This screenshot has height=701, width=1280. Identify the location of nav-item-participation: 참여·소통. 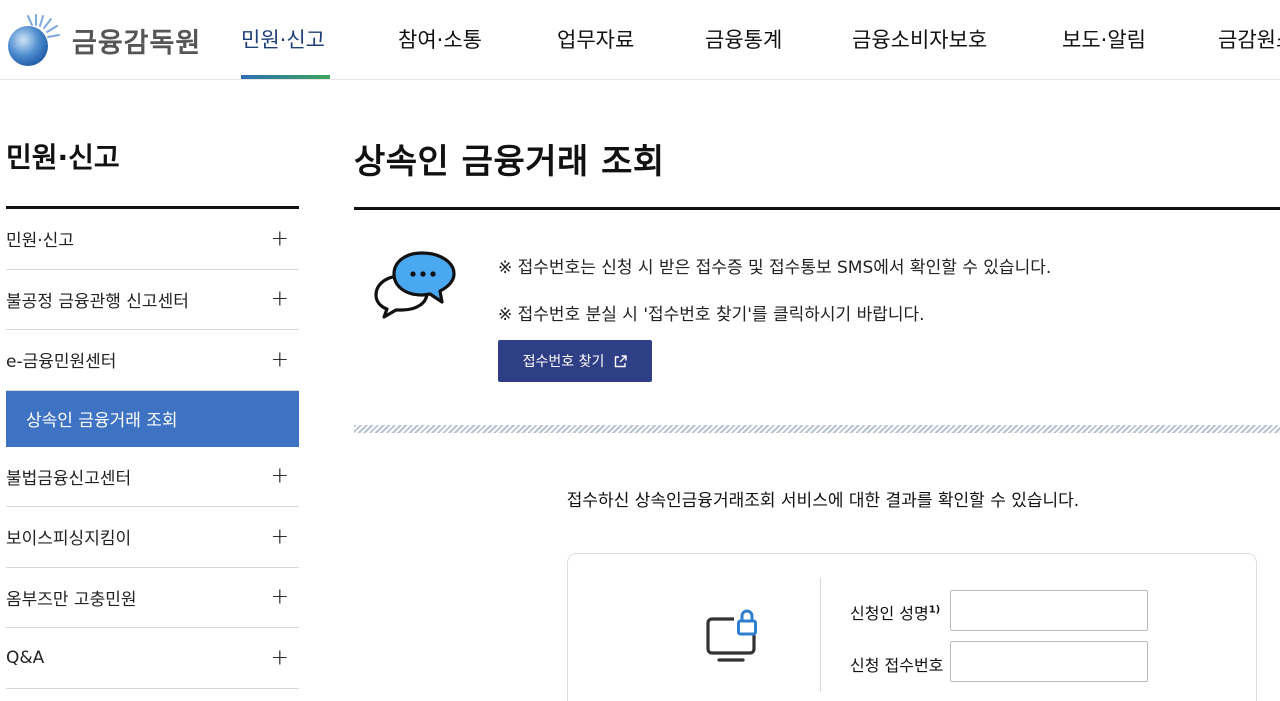
(440, 39).